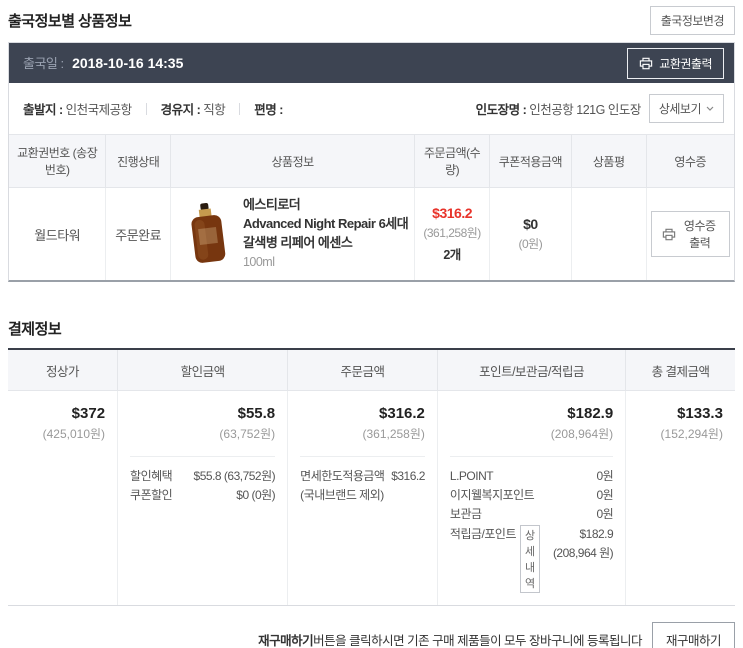  What do you see at coordinates (271, 205) in the screenshot?
I see `product-brand: 에스티로더` at bounding box center [271, 205].